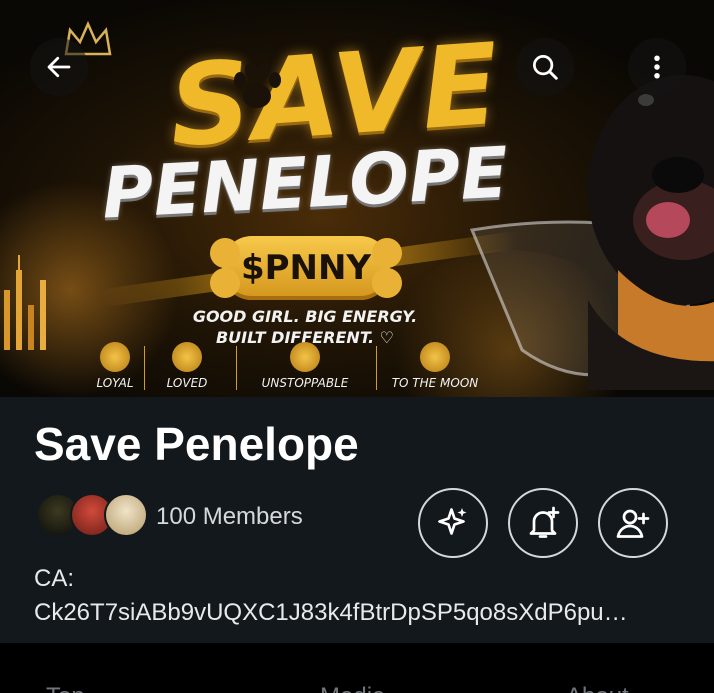  I want to click on members-count: 100 Members, so click(229, 517).